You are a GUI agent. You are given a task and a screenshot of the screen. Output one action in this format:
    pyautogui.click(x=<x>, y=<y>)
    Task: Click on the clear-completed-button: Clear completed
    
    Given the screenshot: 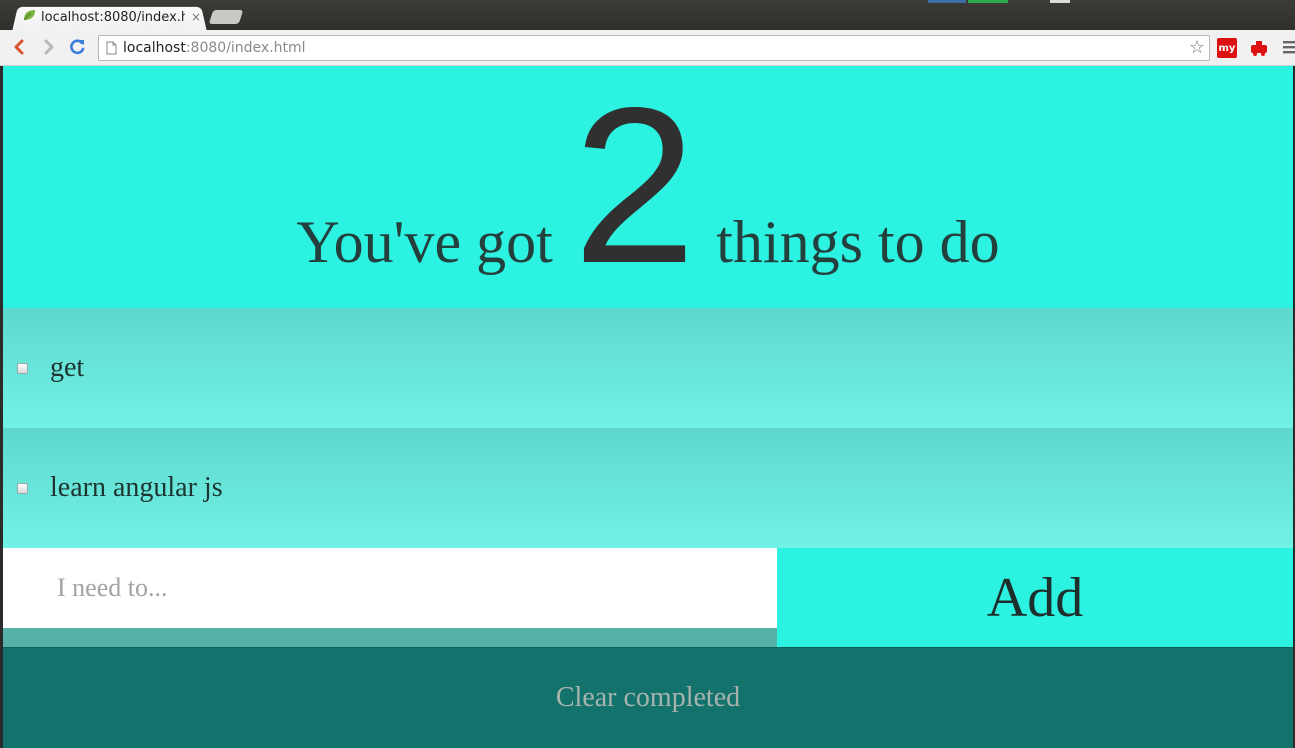 What is the action you would take?
    pyautogui.click(x=648, y=697)
    